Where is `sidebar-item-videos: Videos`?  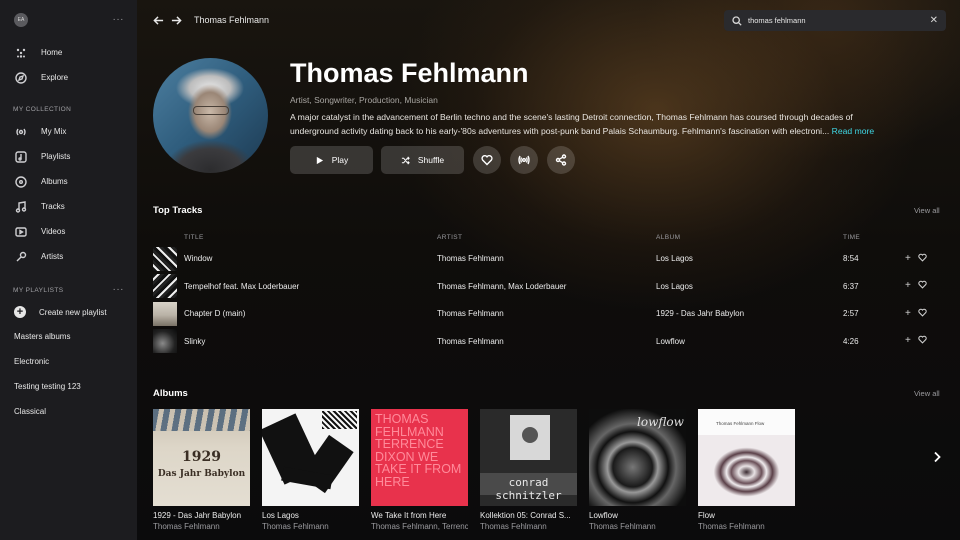 sidebar-item-videos: Videos is located at coordinates (68, 231).